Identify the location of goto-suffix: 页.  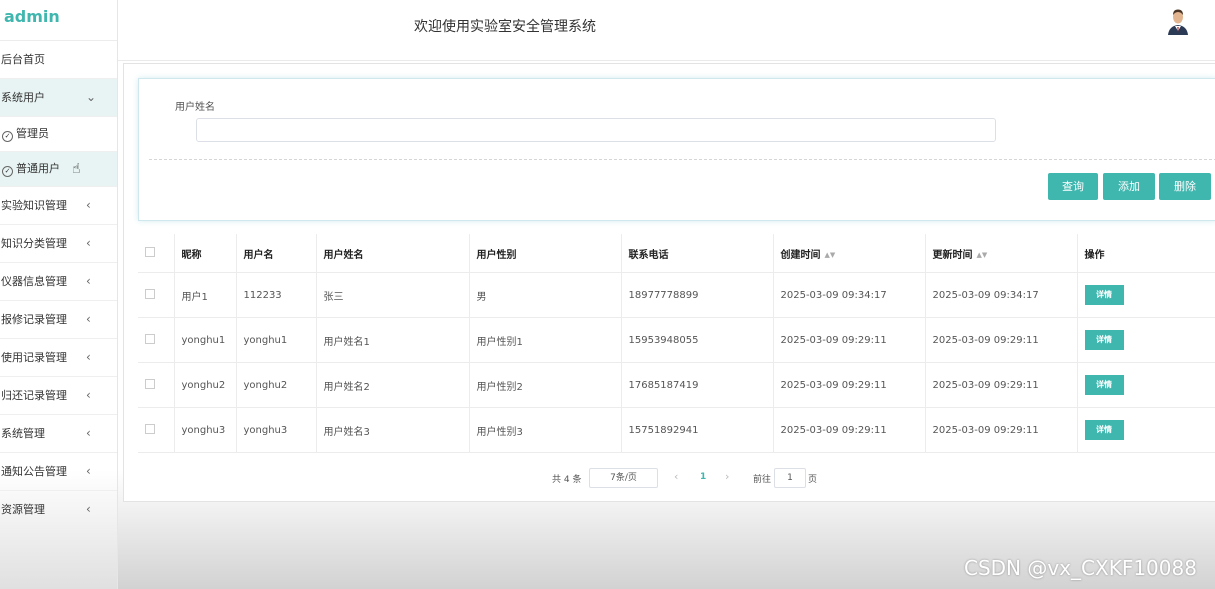
(813, 480).